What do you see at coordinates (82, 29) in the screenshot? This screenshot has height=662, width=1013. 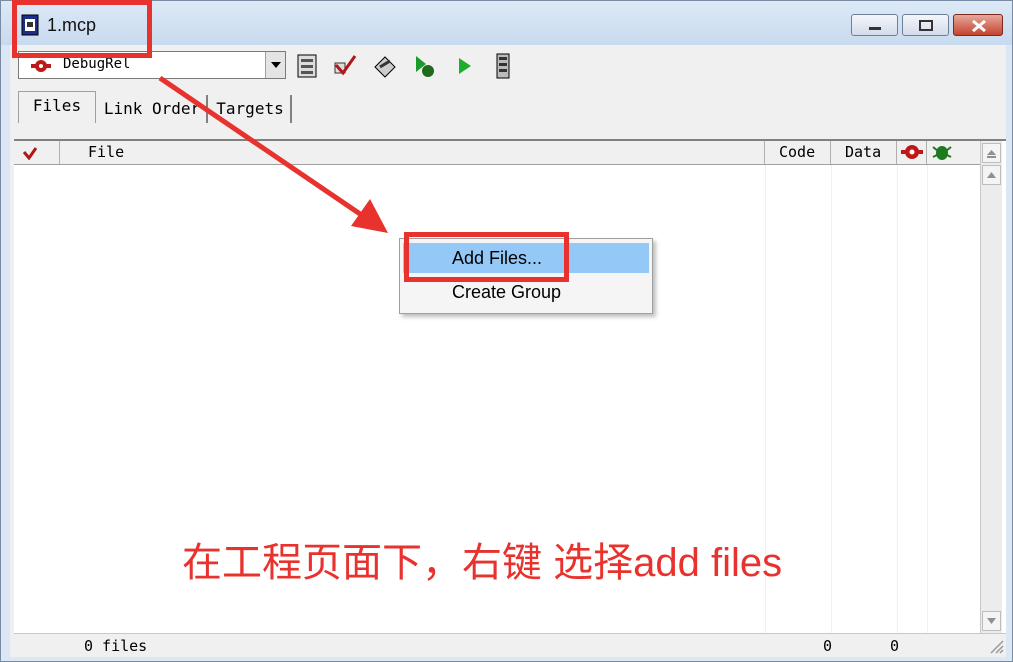 I see `title-highlight-box` at bounding box center [82, 29].